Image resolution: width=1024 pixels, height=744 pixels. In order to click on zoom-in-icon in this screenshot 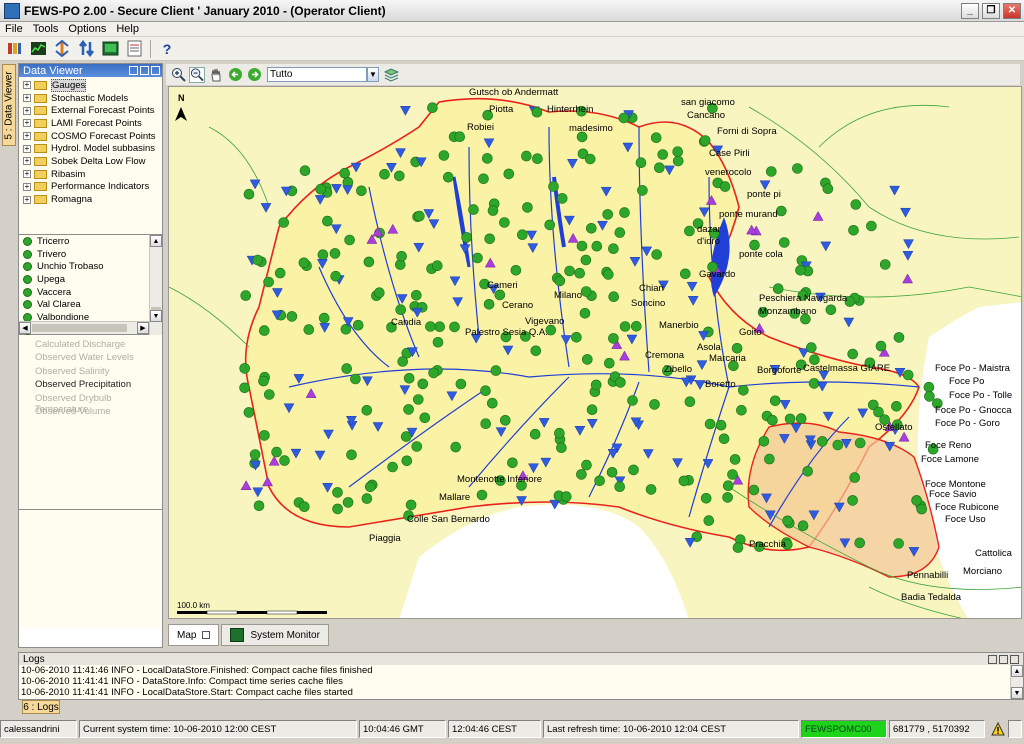, I will do `click(178, 75)`.